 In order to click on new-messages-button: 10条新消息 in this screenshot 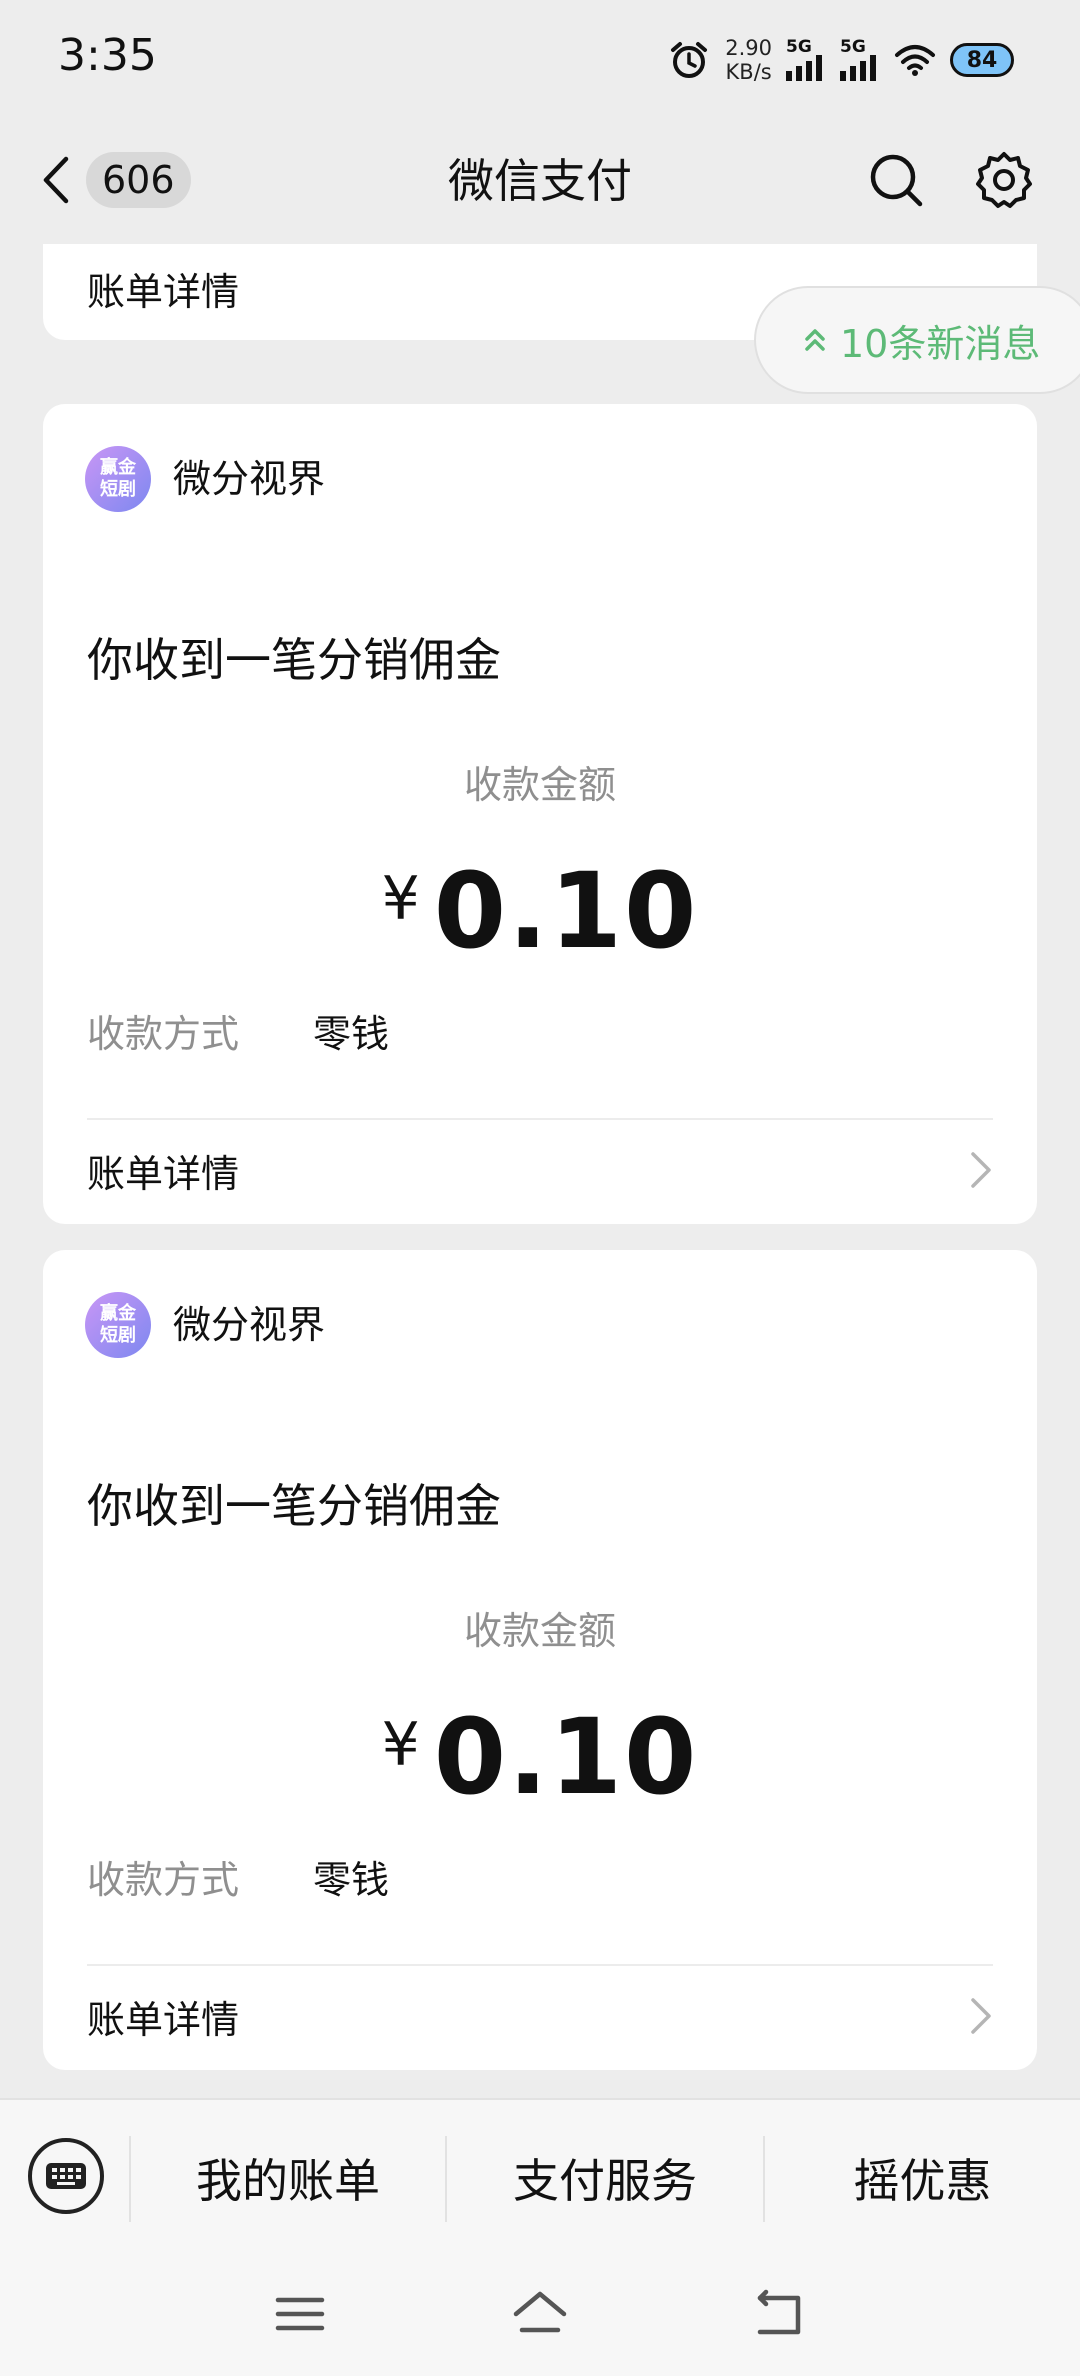, I will do `click(917, 340)`.